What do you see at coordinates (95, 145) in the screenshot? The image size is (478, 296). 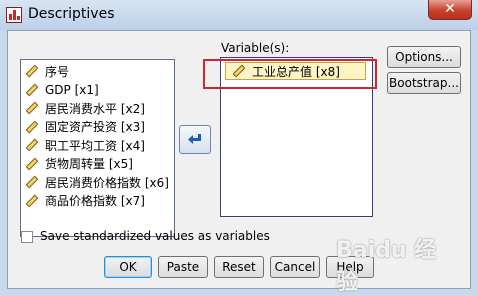 I see `variable-label: 职工平均工资 [x4]` at bounding box center [95, 145].